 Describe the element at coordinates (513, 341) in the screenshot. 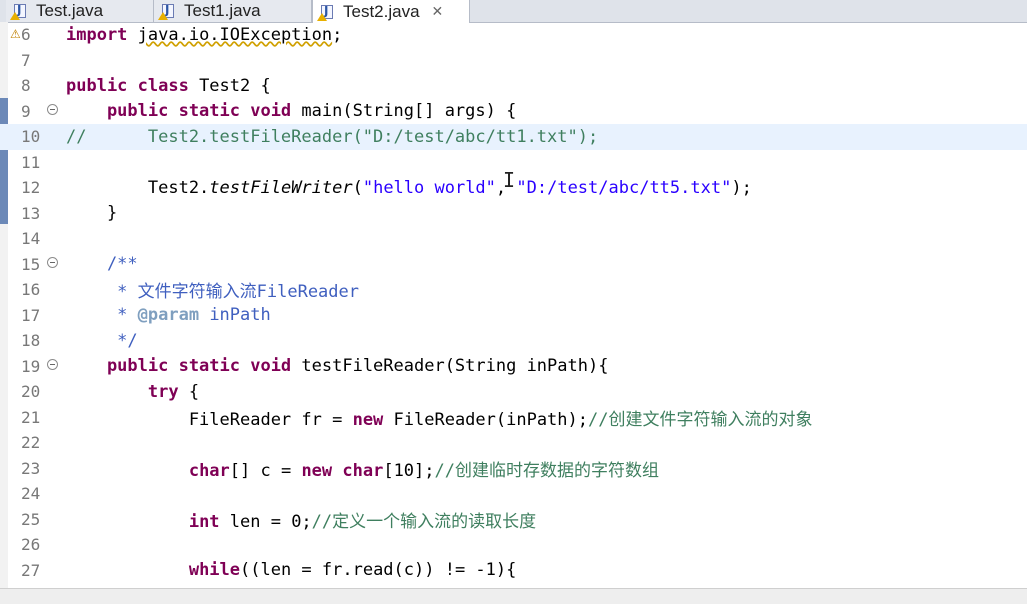

I see `code-line: 18 */` at that location.